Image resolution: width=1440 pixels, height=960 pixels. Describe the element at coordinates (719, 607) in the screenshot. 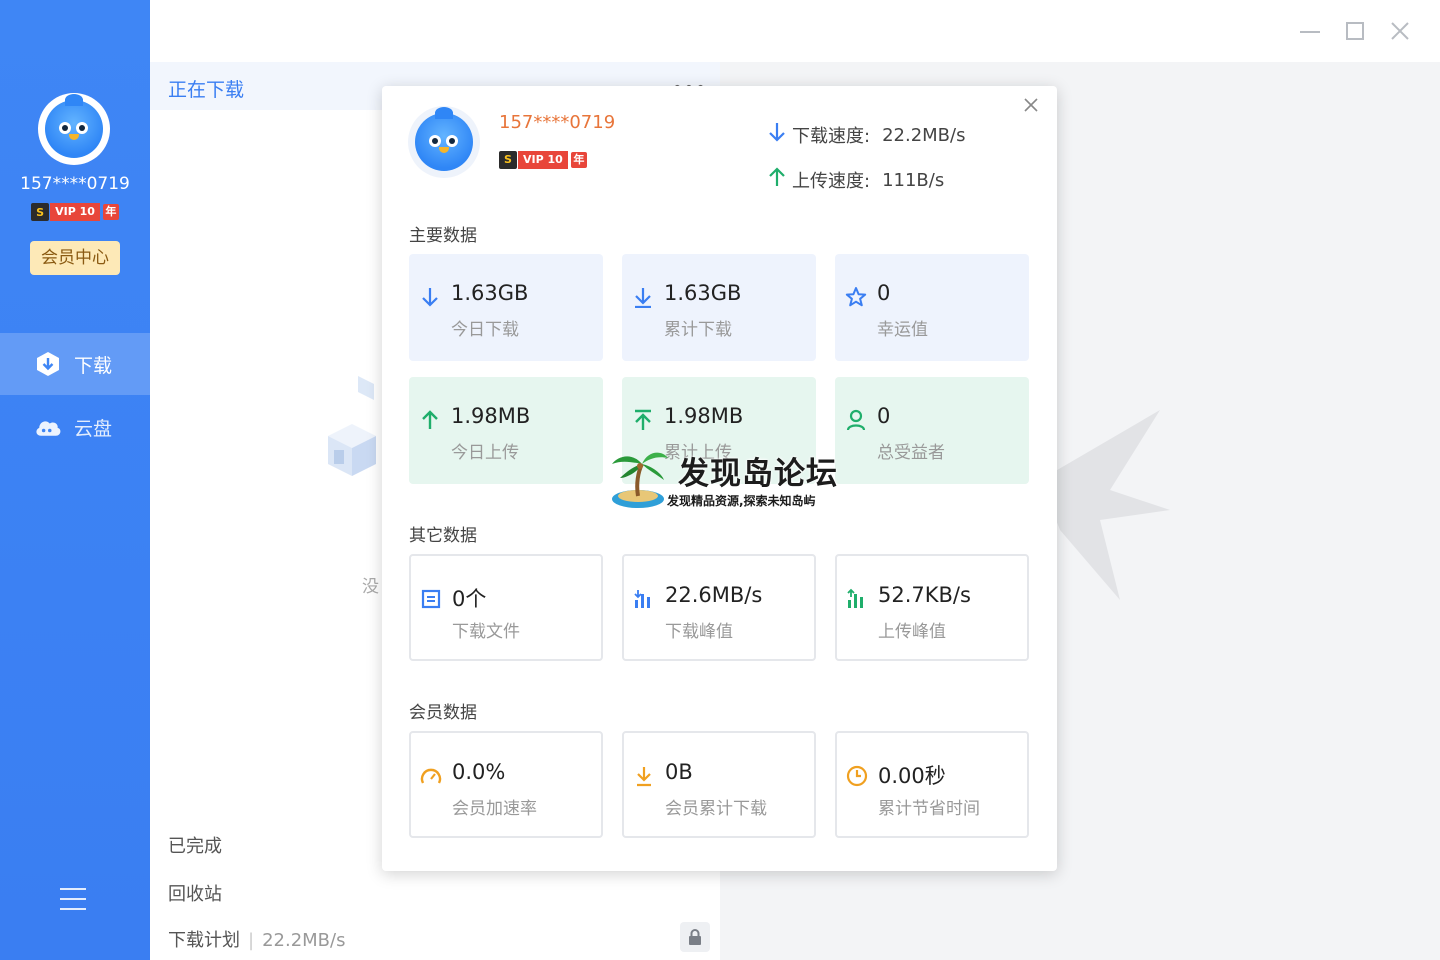

I see `stat-tile-download-peak: 22.6MB/s 下载峰值` at that location.